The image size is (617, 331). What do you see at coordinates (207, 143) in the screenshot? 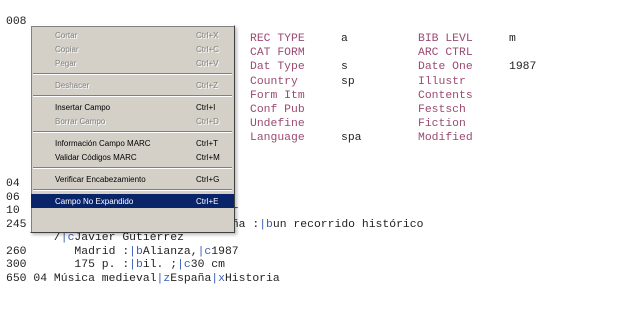
I see `menu-item-shortcut: Ctrl+T` at bounding box center [207, 143].